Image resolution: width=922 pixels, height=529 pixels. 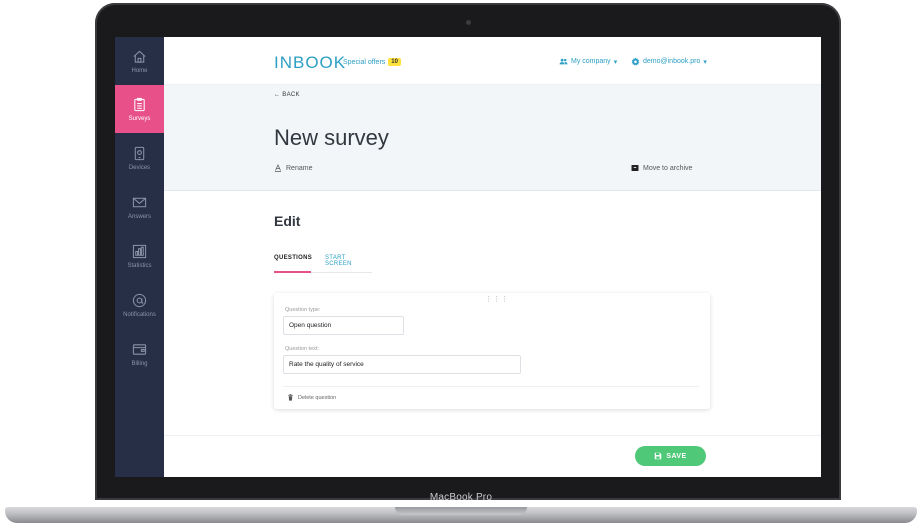 What do you see at coordinates (348, 261) in the screenshot?
I see `tab-start-screen: START SCREEN` at bounding box center [348, 261].